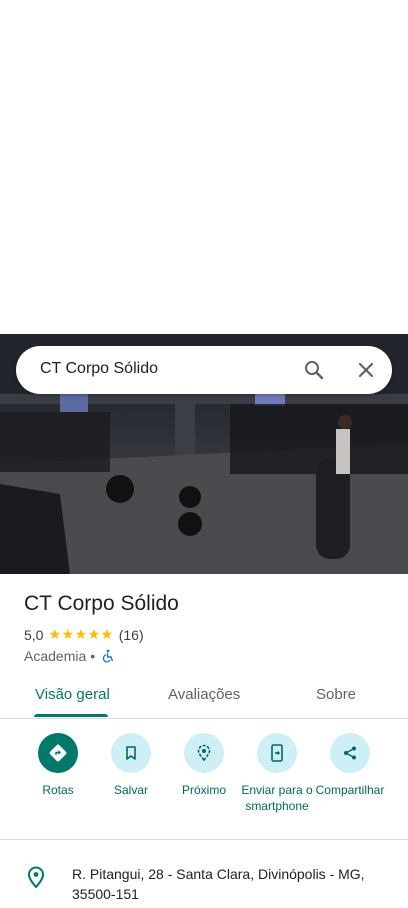  What do you see at coordinates (130, 790) in the screenshot?
I see `save-label: Salvar` at bounding box center [130, 790].